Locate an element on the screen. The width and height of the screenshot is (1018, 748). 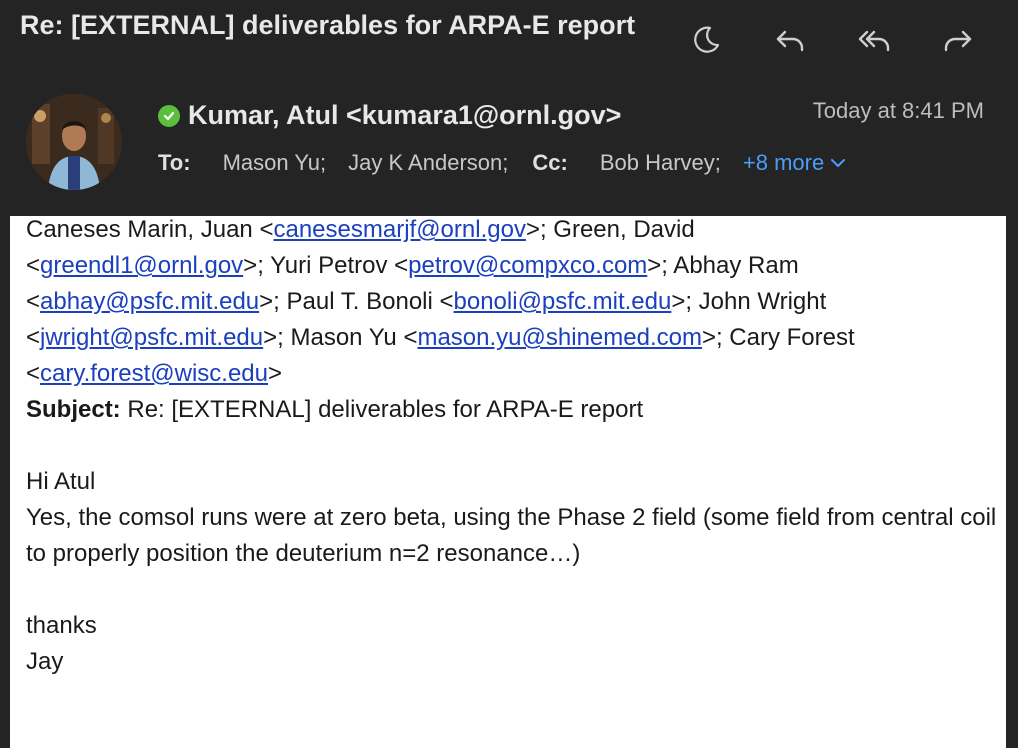
email-link: bonoli@psfc.mit.edu is located at coordinates (563, 301).